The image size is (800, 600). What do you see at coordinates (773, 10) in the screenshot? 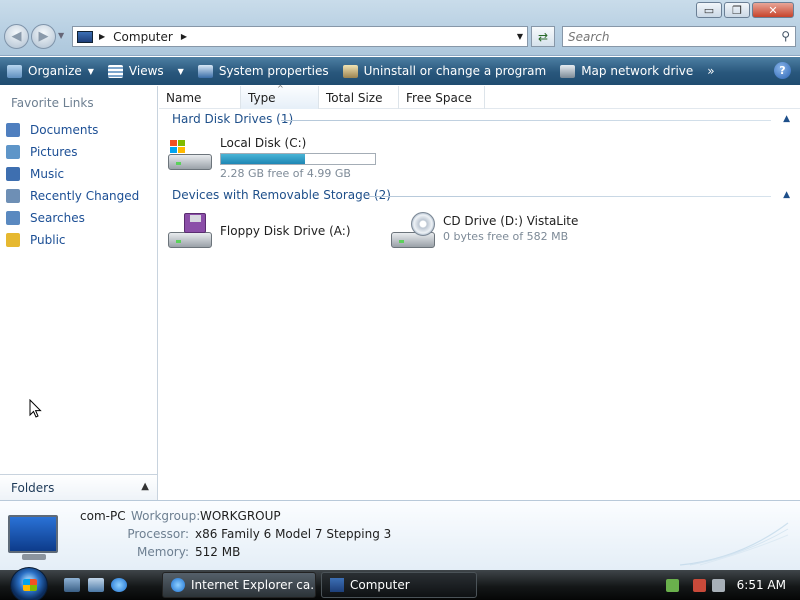
I see `close-button: ✕` at bounding box center [773, 10].